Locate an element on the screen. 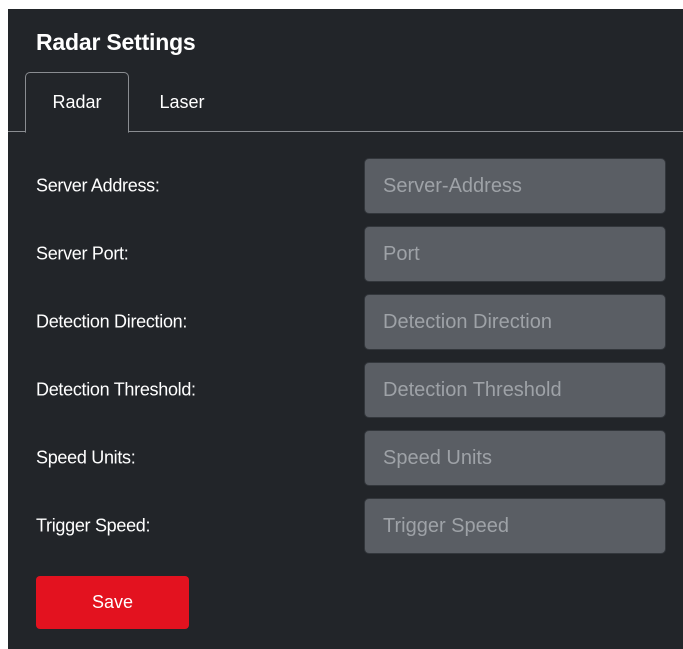 Image resolution: width=683 pixels, height=649 pixels. speed-units-input is located at coordinates (515, 458).